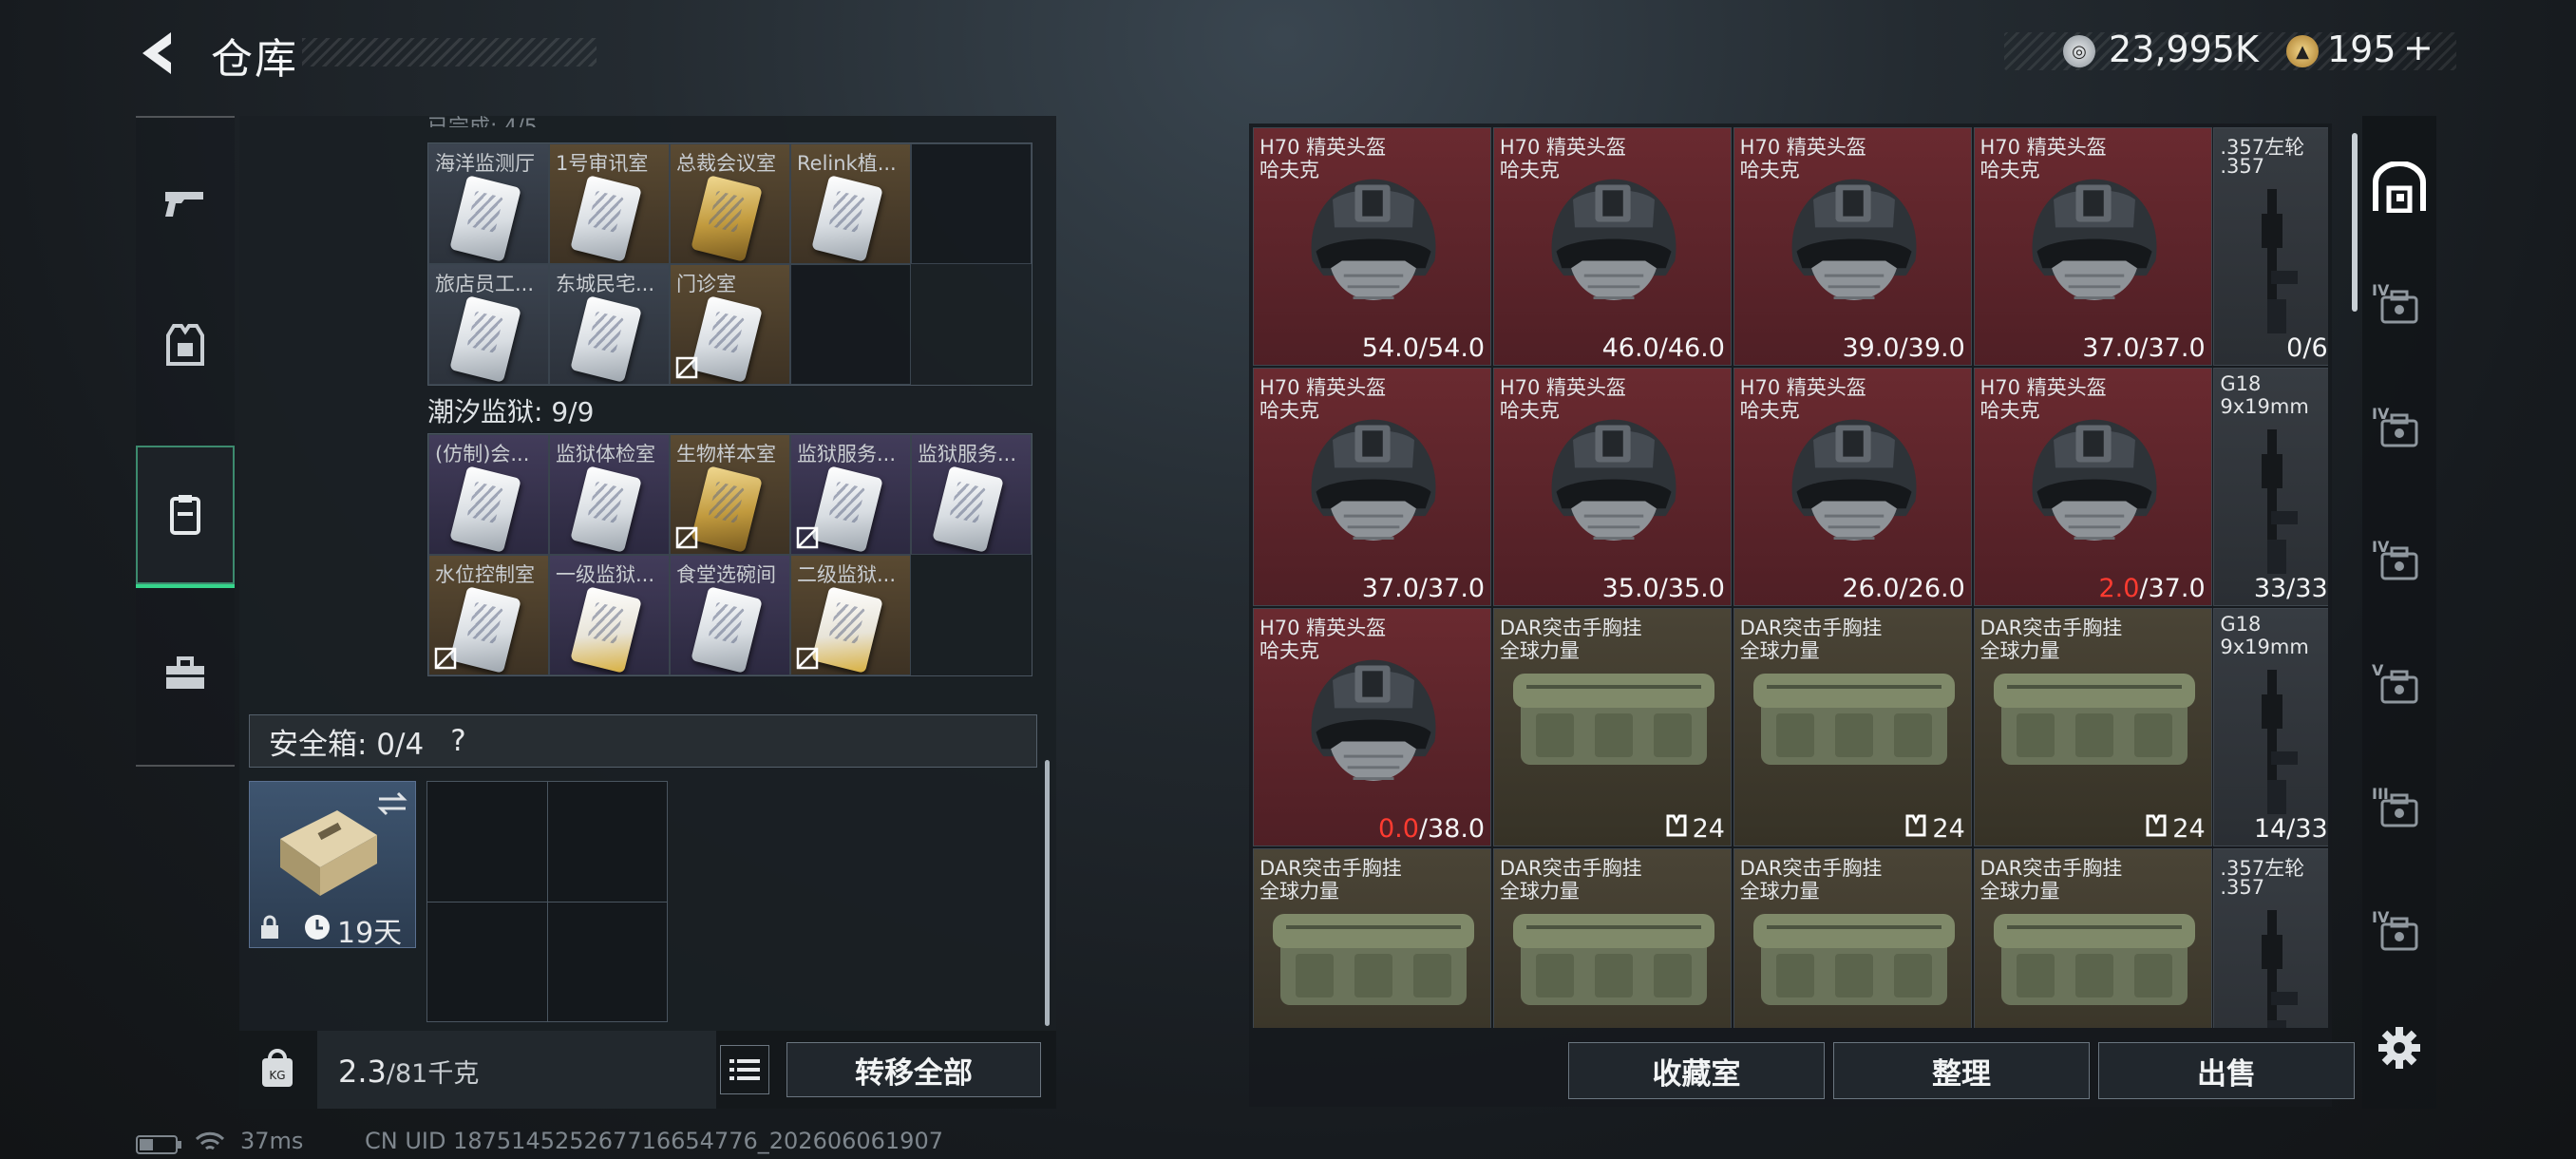 This screenshot has width=2576, height=1159. I want to click on toolbox-icon, so click(185, 672).